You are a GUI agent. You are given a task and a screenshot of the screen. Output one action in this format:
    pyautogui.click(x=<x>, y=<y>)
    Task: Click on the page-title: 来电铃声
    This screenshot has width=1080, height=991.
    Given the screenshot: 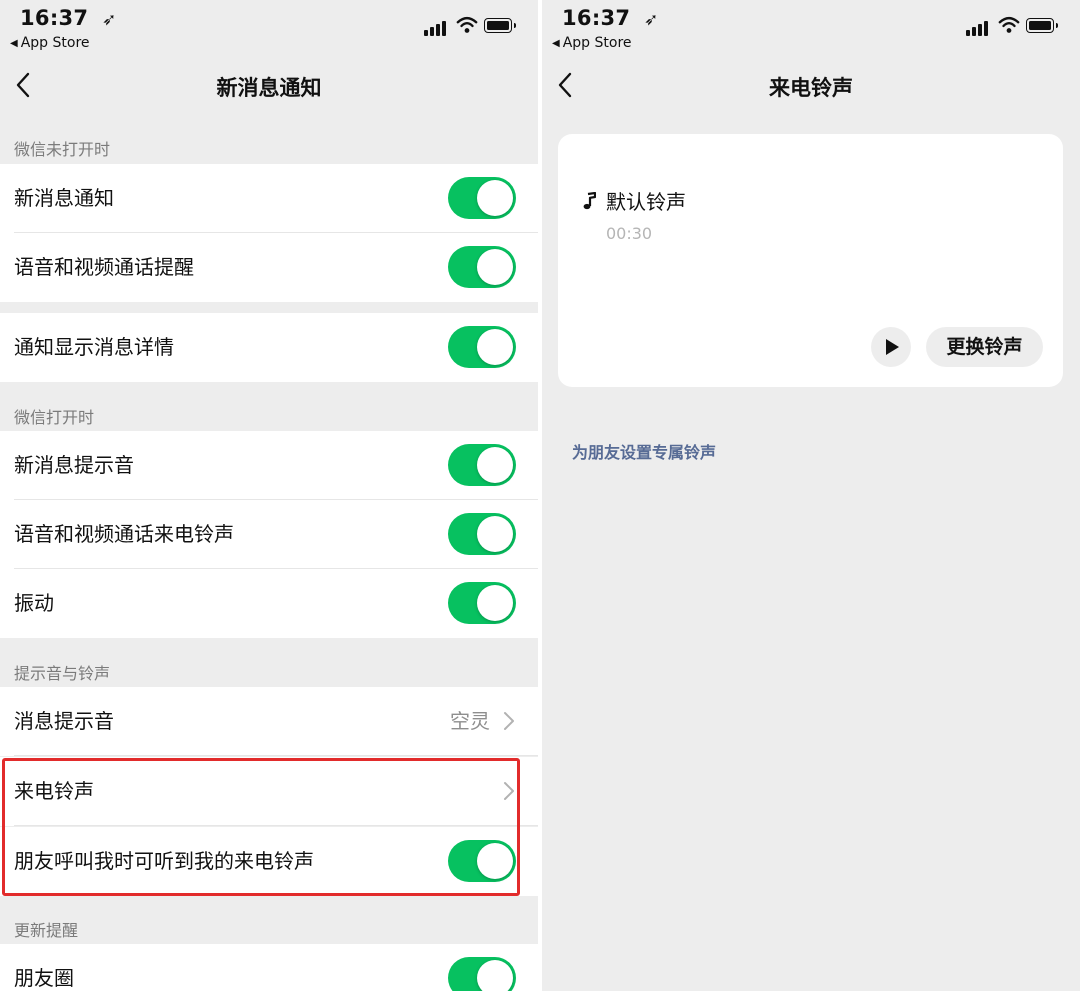 What is the action you would take?
    pyautogui.click(x=811, y=88)
    